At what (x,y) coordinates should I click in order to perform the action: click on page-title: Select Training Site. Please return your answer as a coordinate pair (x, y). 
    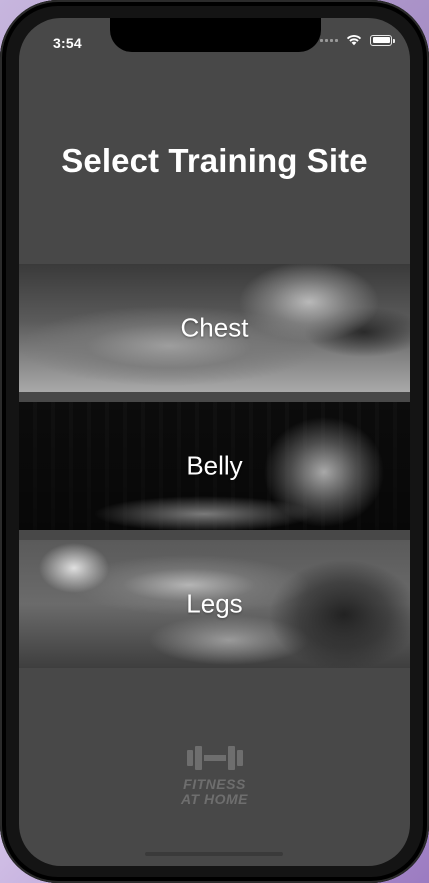
    Looking at the image, I should click on (214, 160).